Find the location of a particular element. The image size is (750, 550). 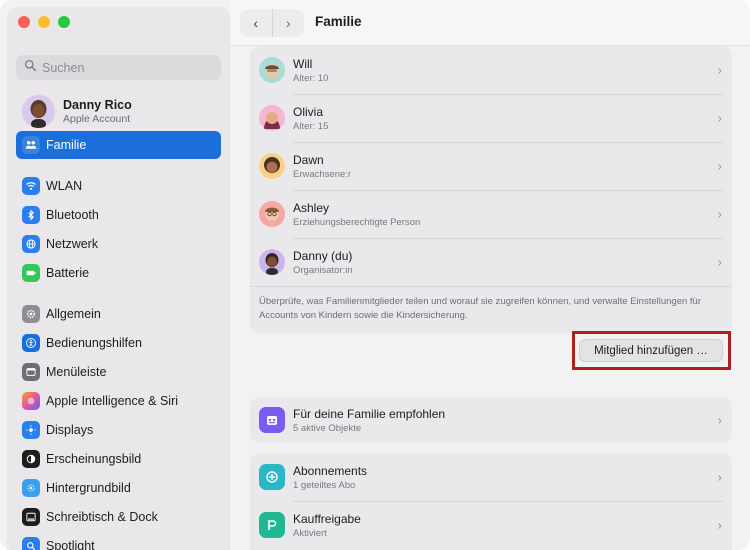

zoom-button is located at coordinates (64, 22).